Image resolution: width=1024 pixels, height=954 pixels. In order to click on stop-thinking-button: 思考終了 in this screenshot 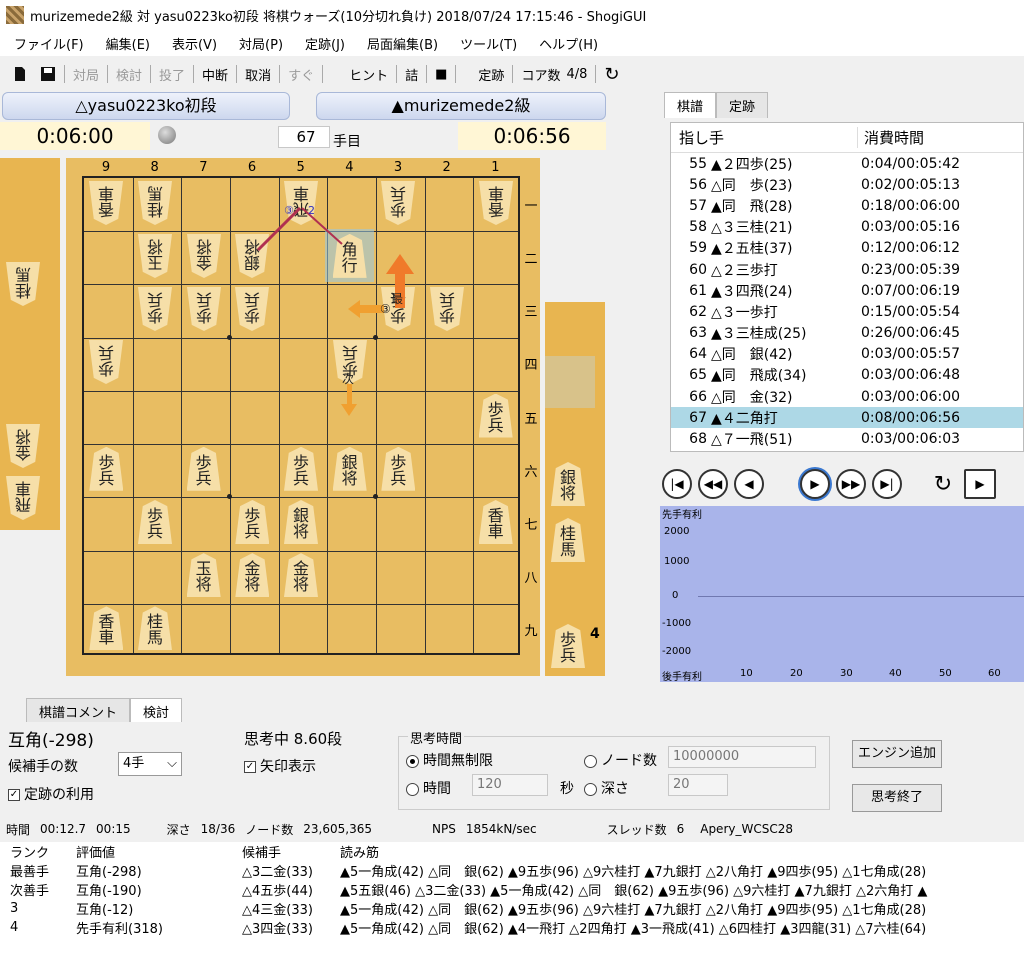, I will do `click(897, 798)`.